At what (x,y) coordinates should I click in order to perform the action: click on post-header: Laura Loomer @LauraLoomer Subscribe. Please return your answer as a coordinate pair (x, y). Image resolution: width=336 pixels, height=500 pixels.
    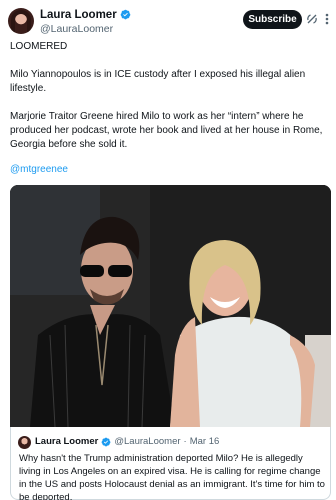
    Looking at the image, I should click on (168, 20).